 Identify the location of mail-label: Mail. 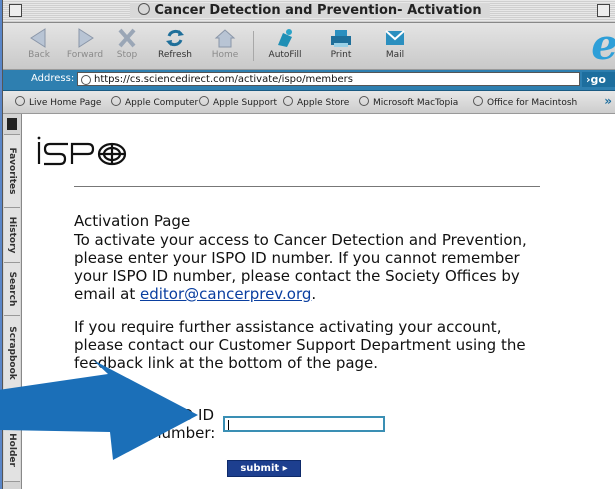
(395, 55).